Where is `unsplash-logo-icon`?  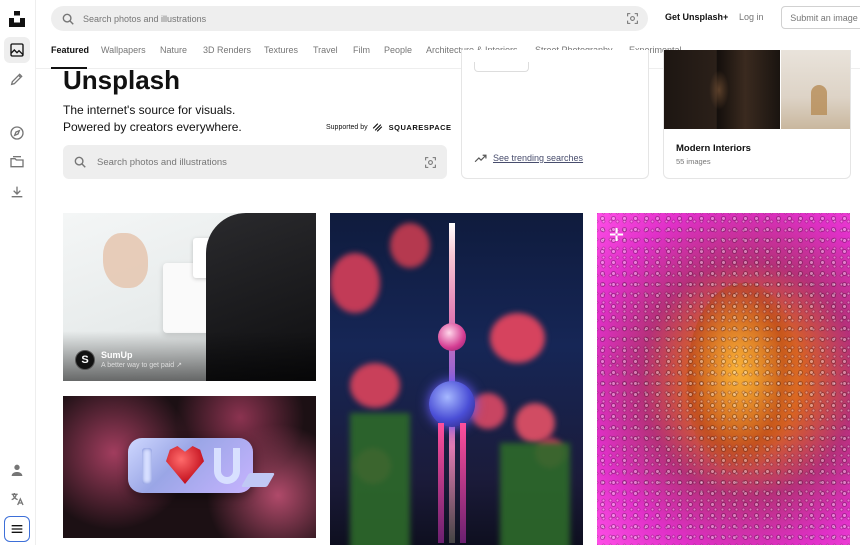
unsplash-logo-icon is located at coordinates (17, 19).